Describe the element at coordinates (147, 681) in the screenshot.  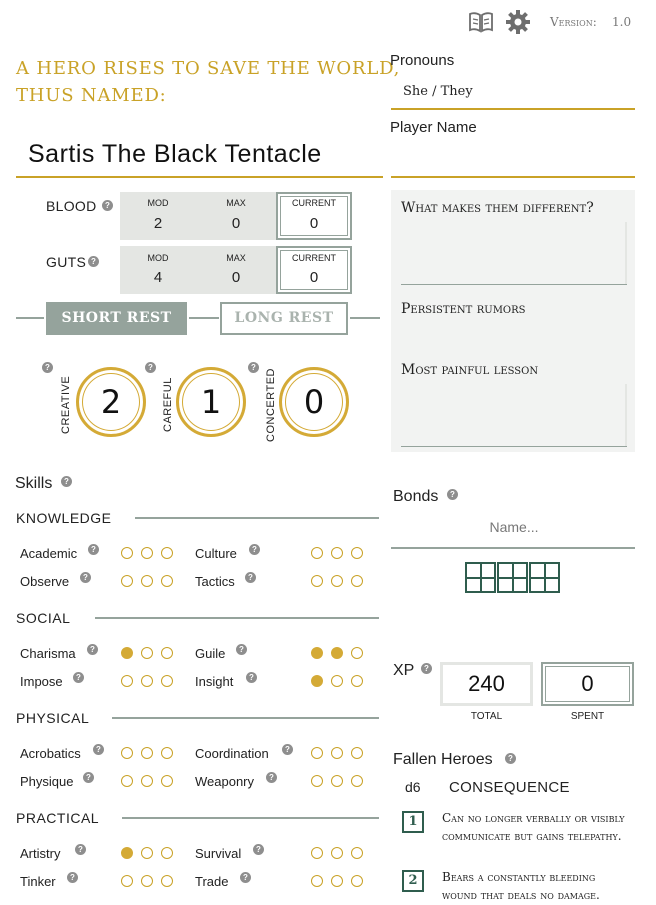
I see `skill-impose-dots` at that location.